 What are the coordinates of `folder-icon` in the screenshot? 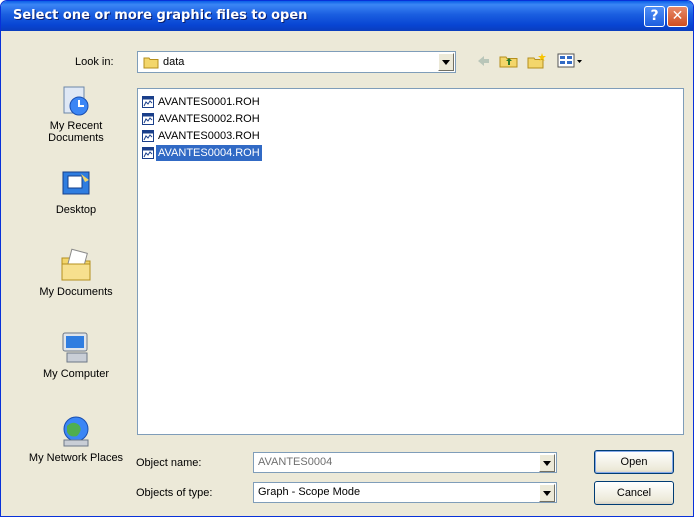 It's located at (151, 63).